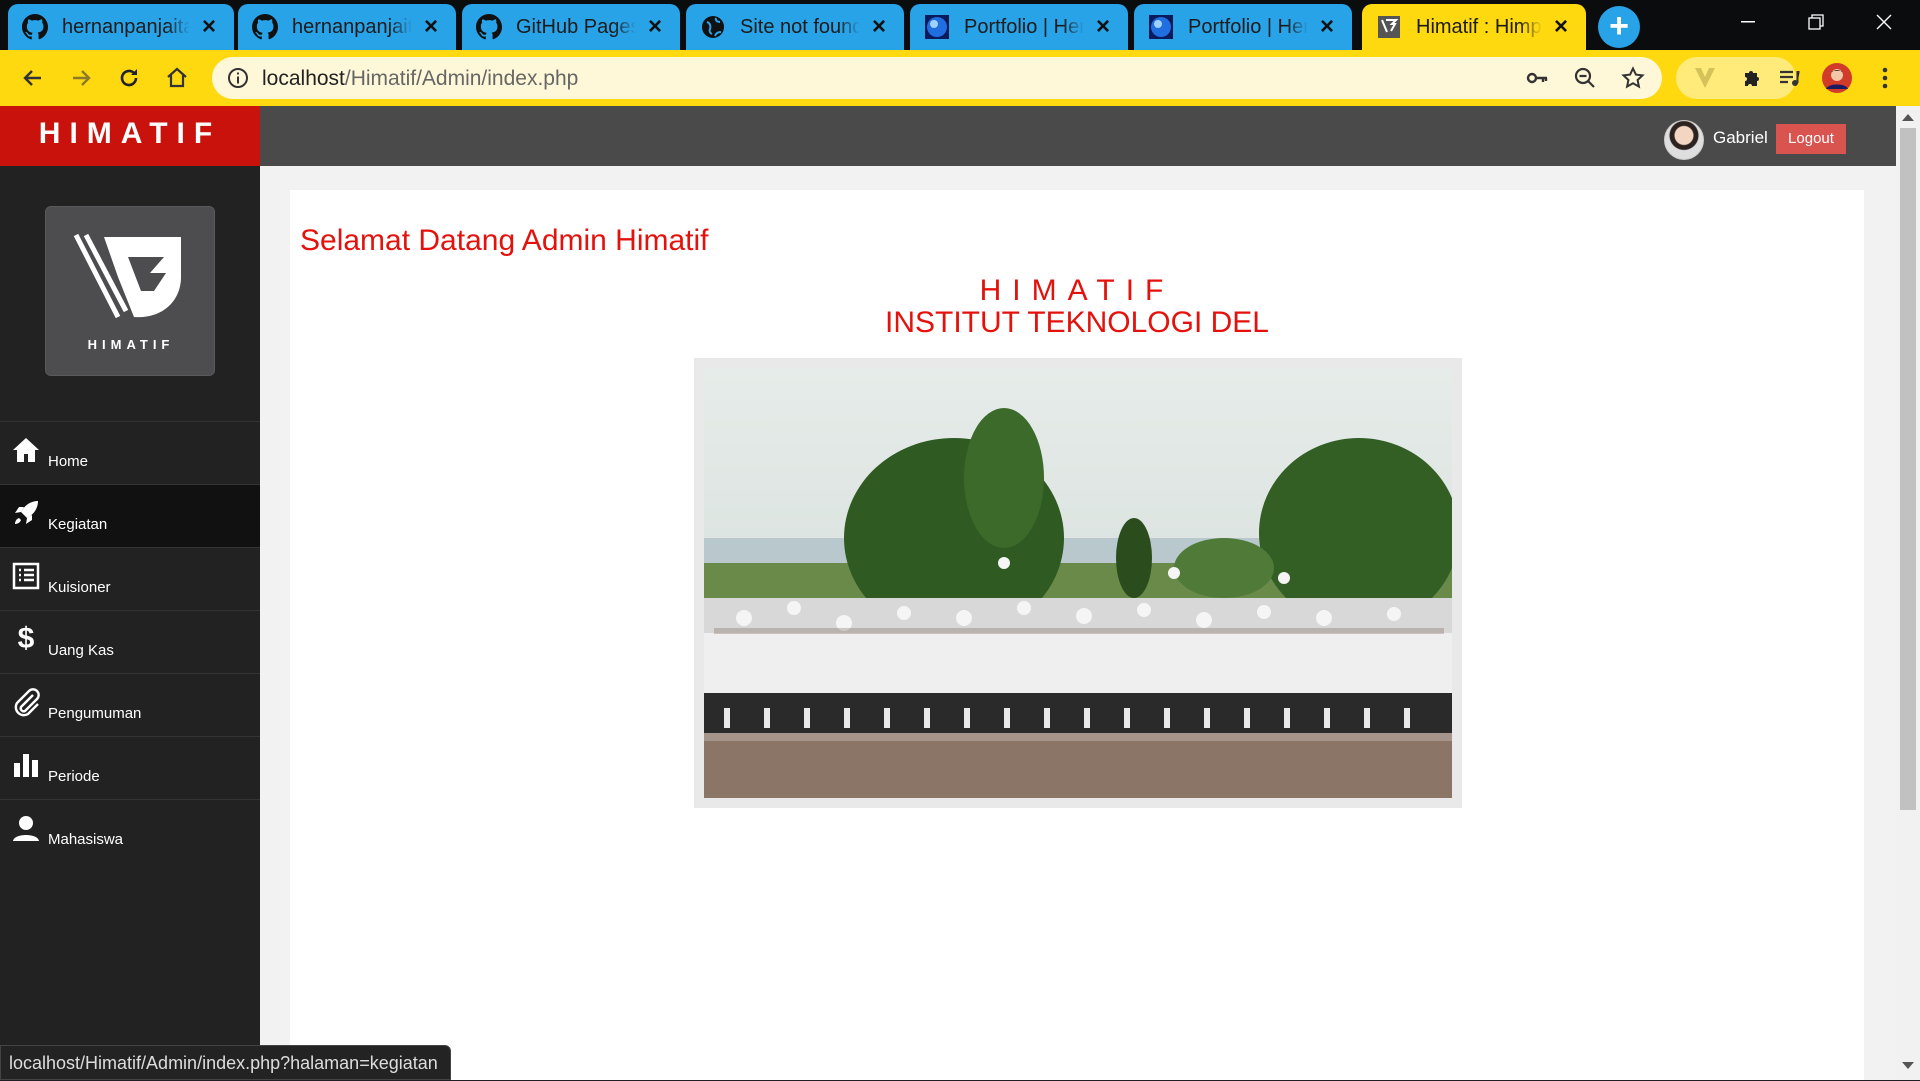 The height and width of the screenshot is (1081, 1920). What do you see at coordinates (130, 136) in the screenshot?
I see `brand-logo-text: HIMATIF` at bounding box center [130, 136].